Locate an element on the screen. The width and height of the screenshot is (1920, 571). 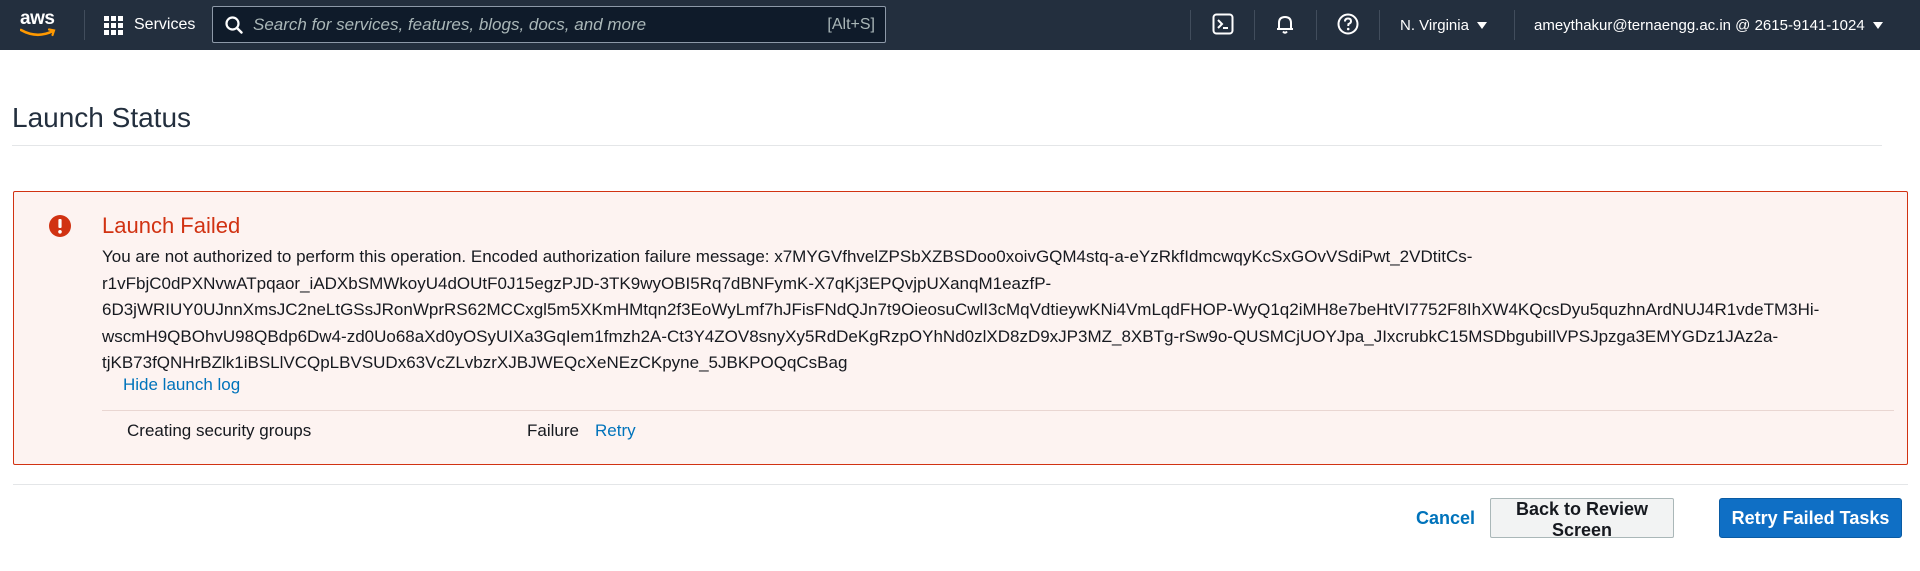
search-icon is located at coordinates (234, 24).